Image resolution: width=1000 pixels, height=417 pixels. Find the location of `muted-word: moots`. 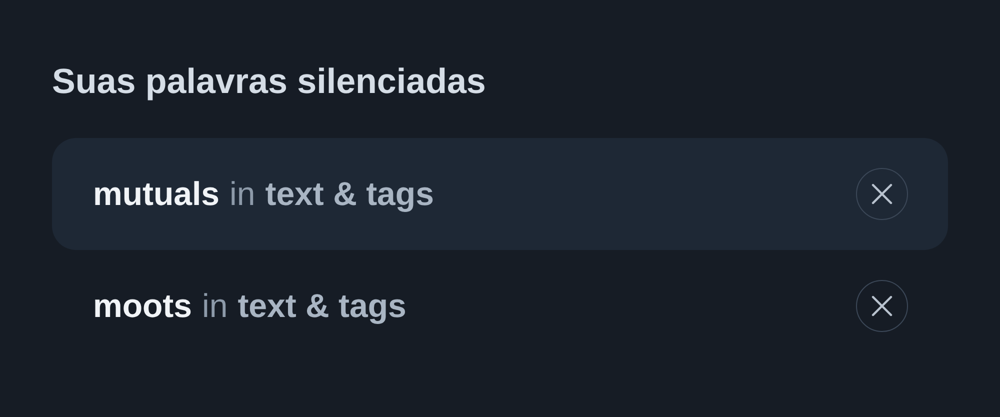

muted-word: moots is located at coordinates (142, 306).